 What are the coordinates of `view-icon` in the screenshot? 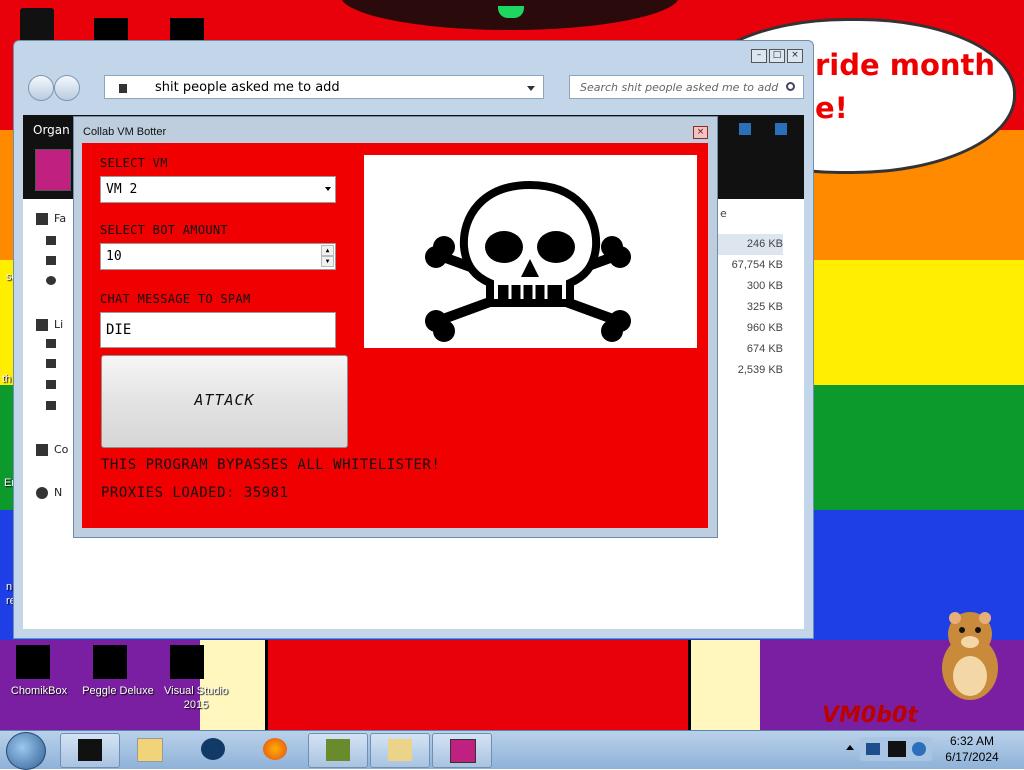 It's located at (745, 129).